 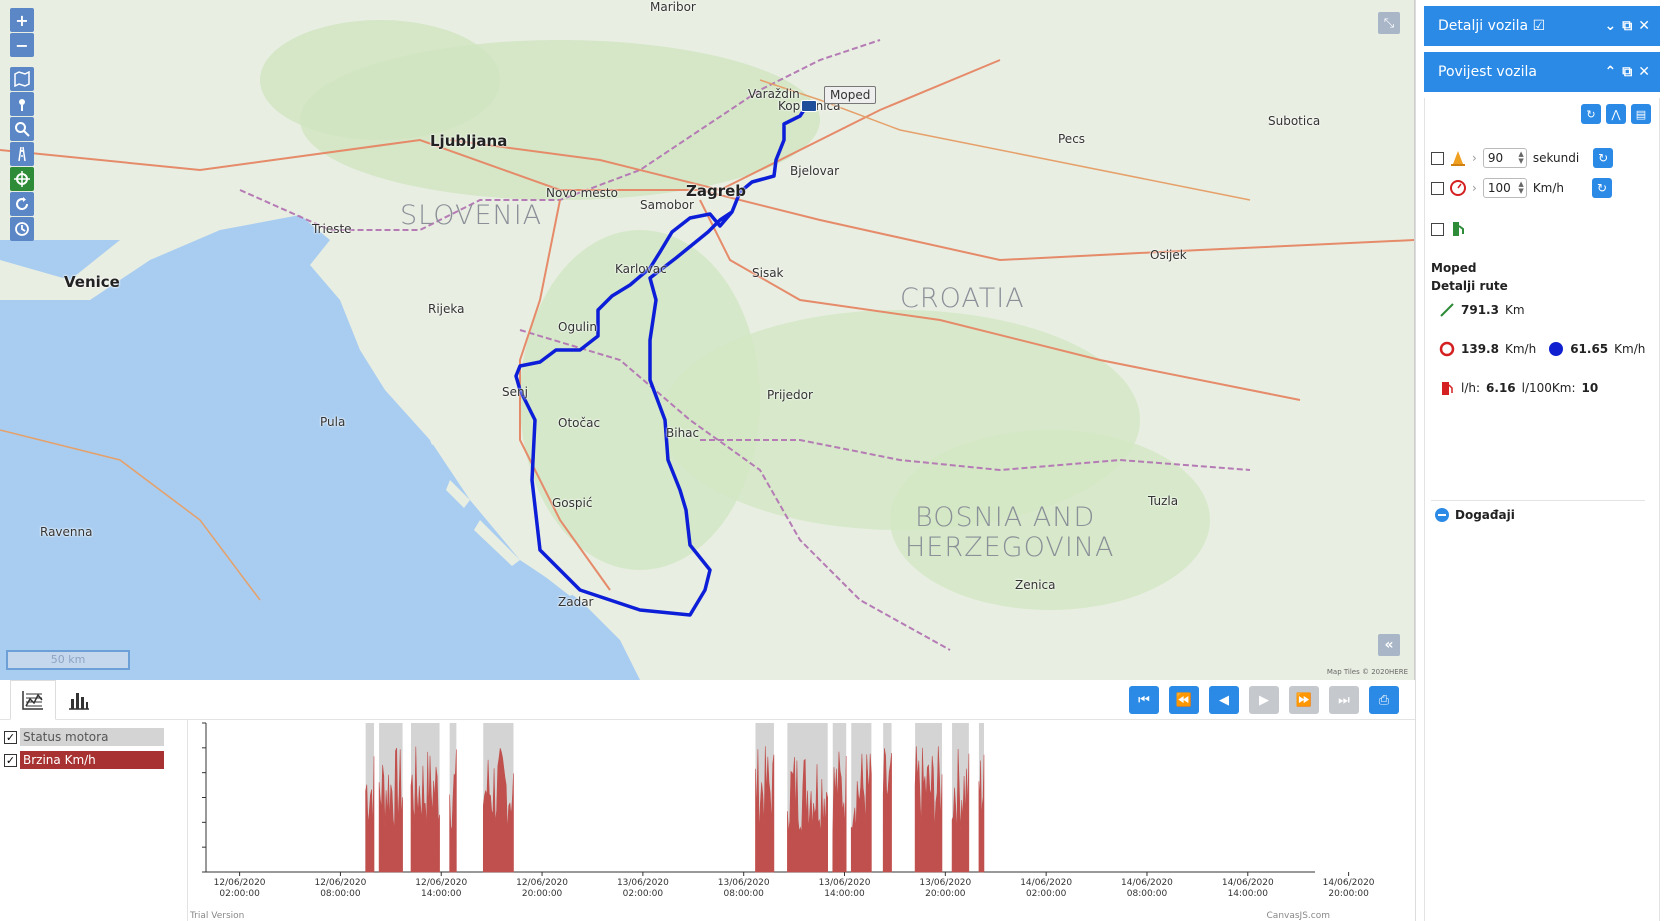 I want to click on timeline-chart-icon, so click(x=32, y=700).